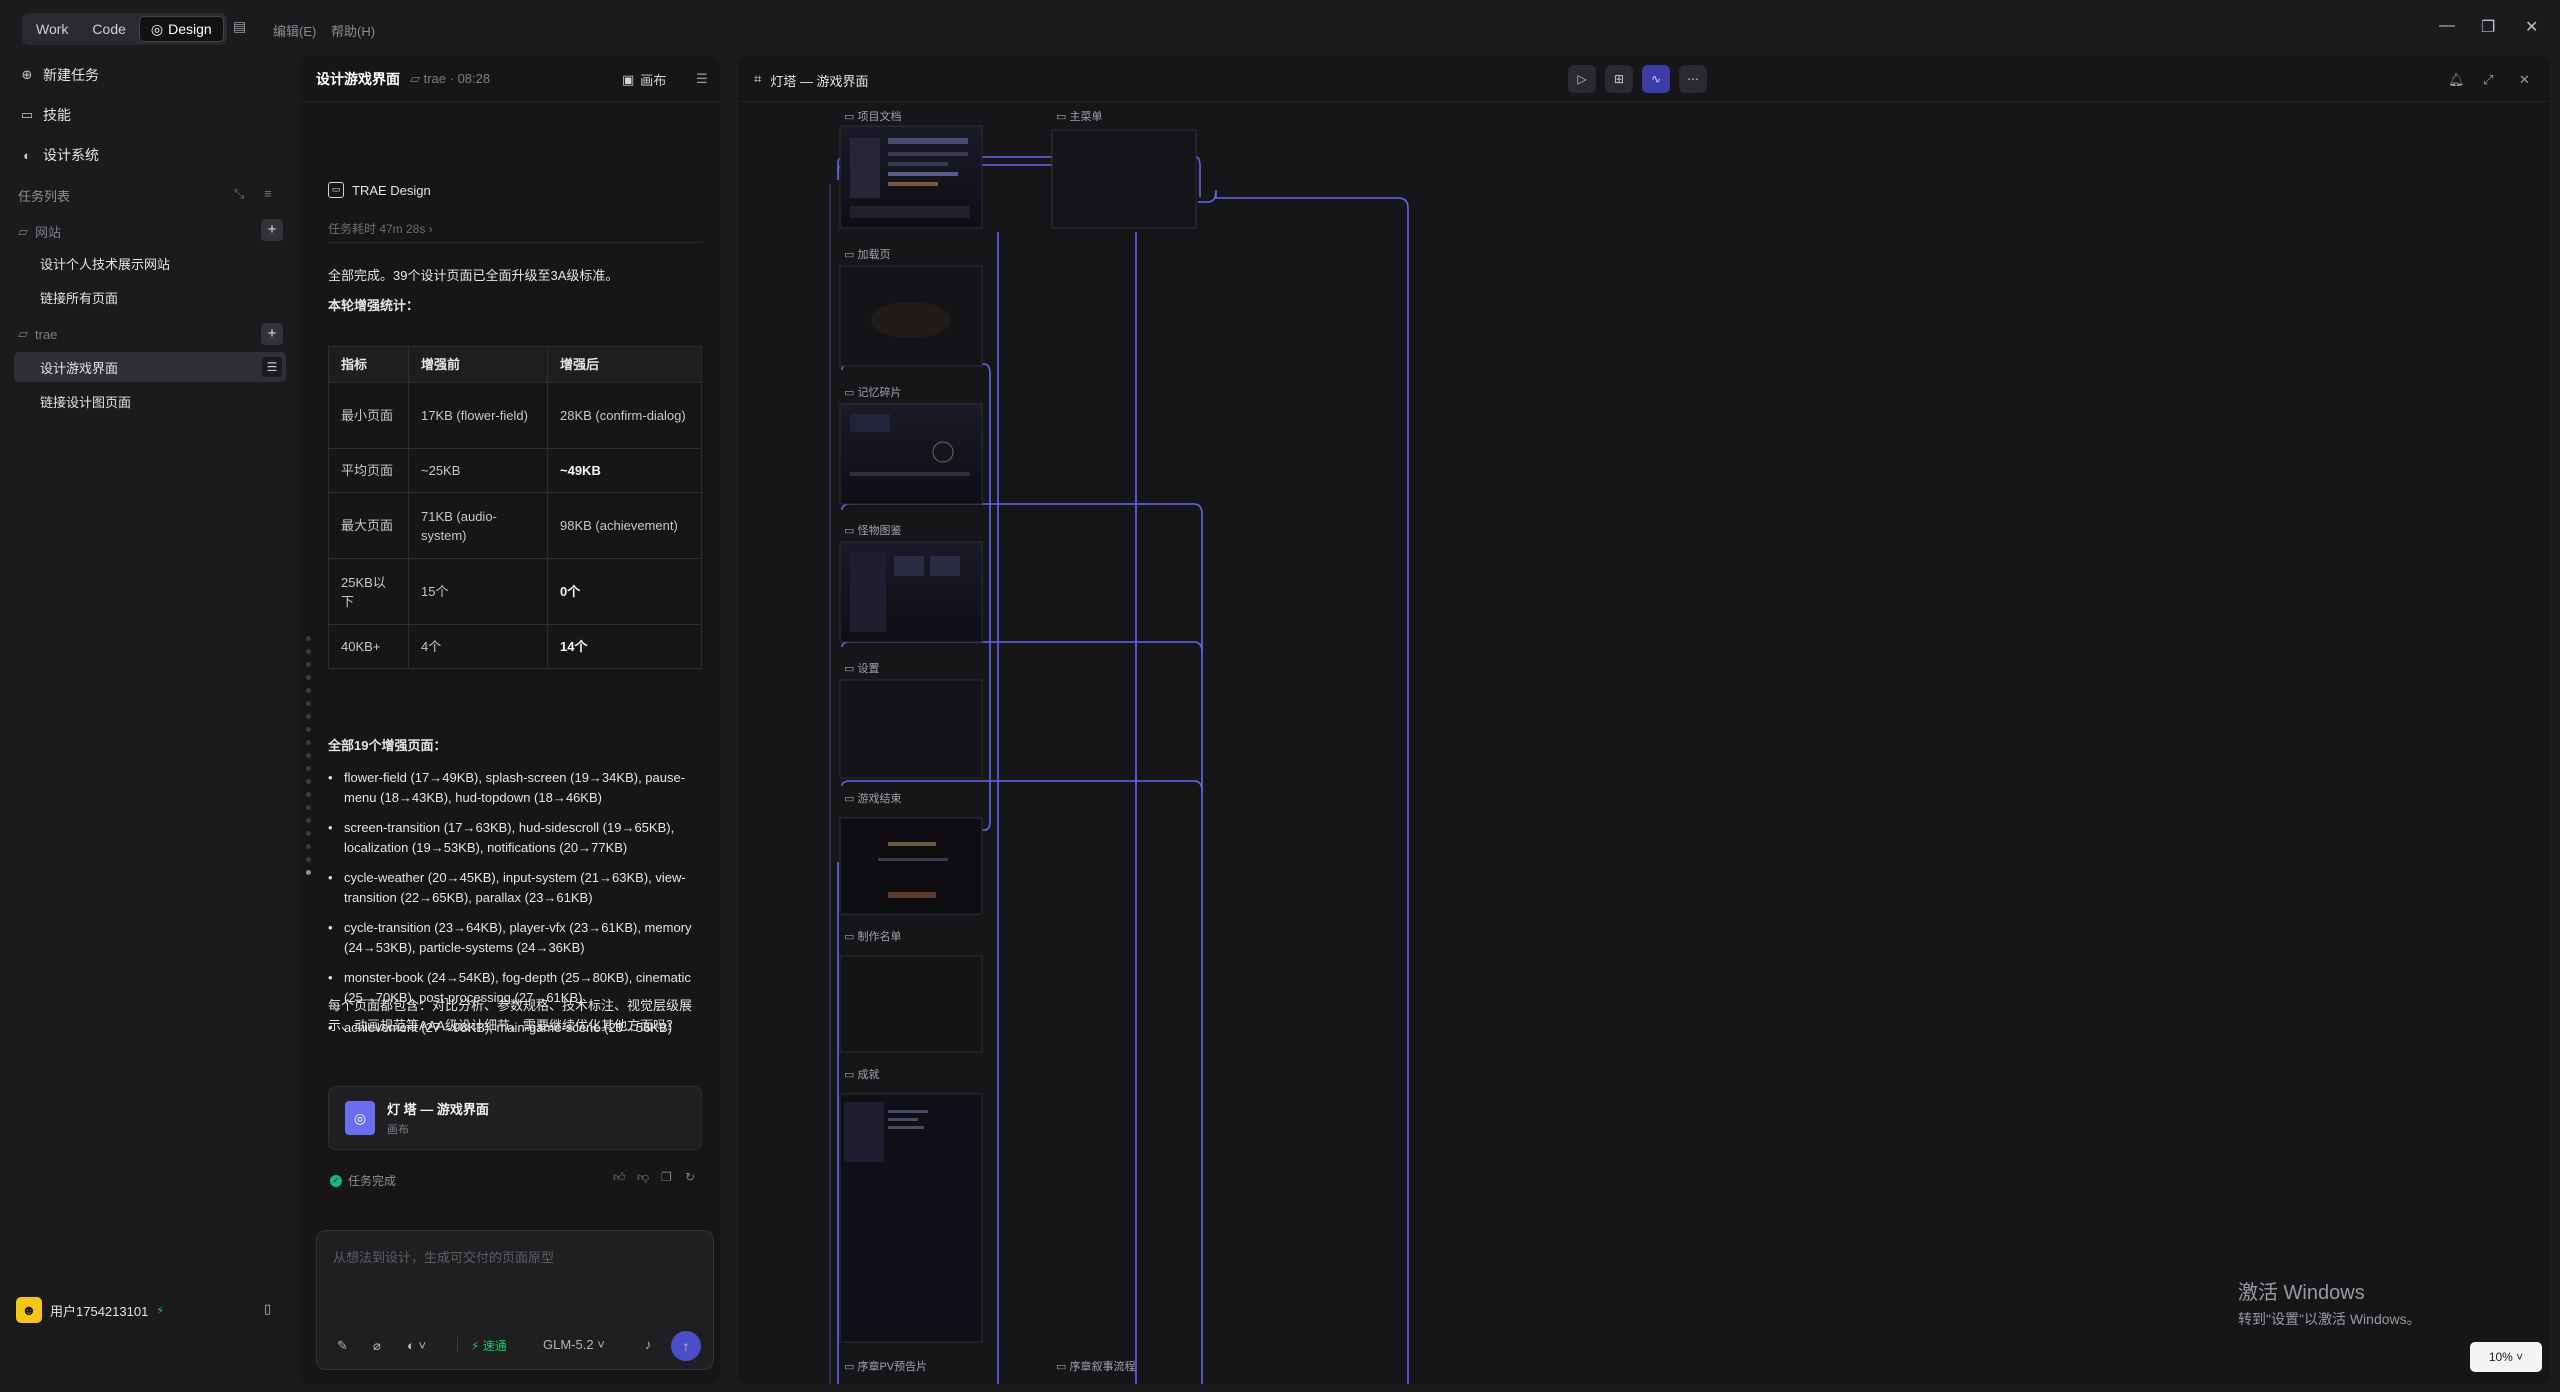 This screenshot has width=2560, height=1392. What do you see at coordinates (272, 230) in the screenshot?
I see `add-task-website-button: +` at bounding box center [272, 230].